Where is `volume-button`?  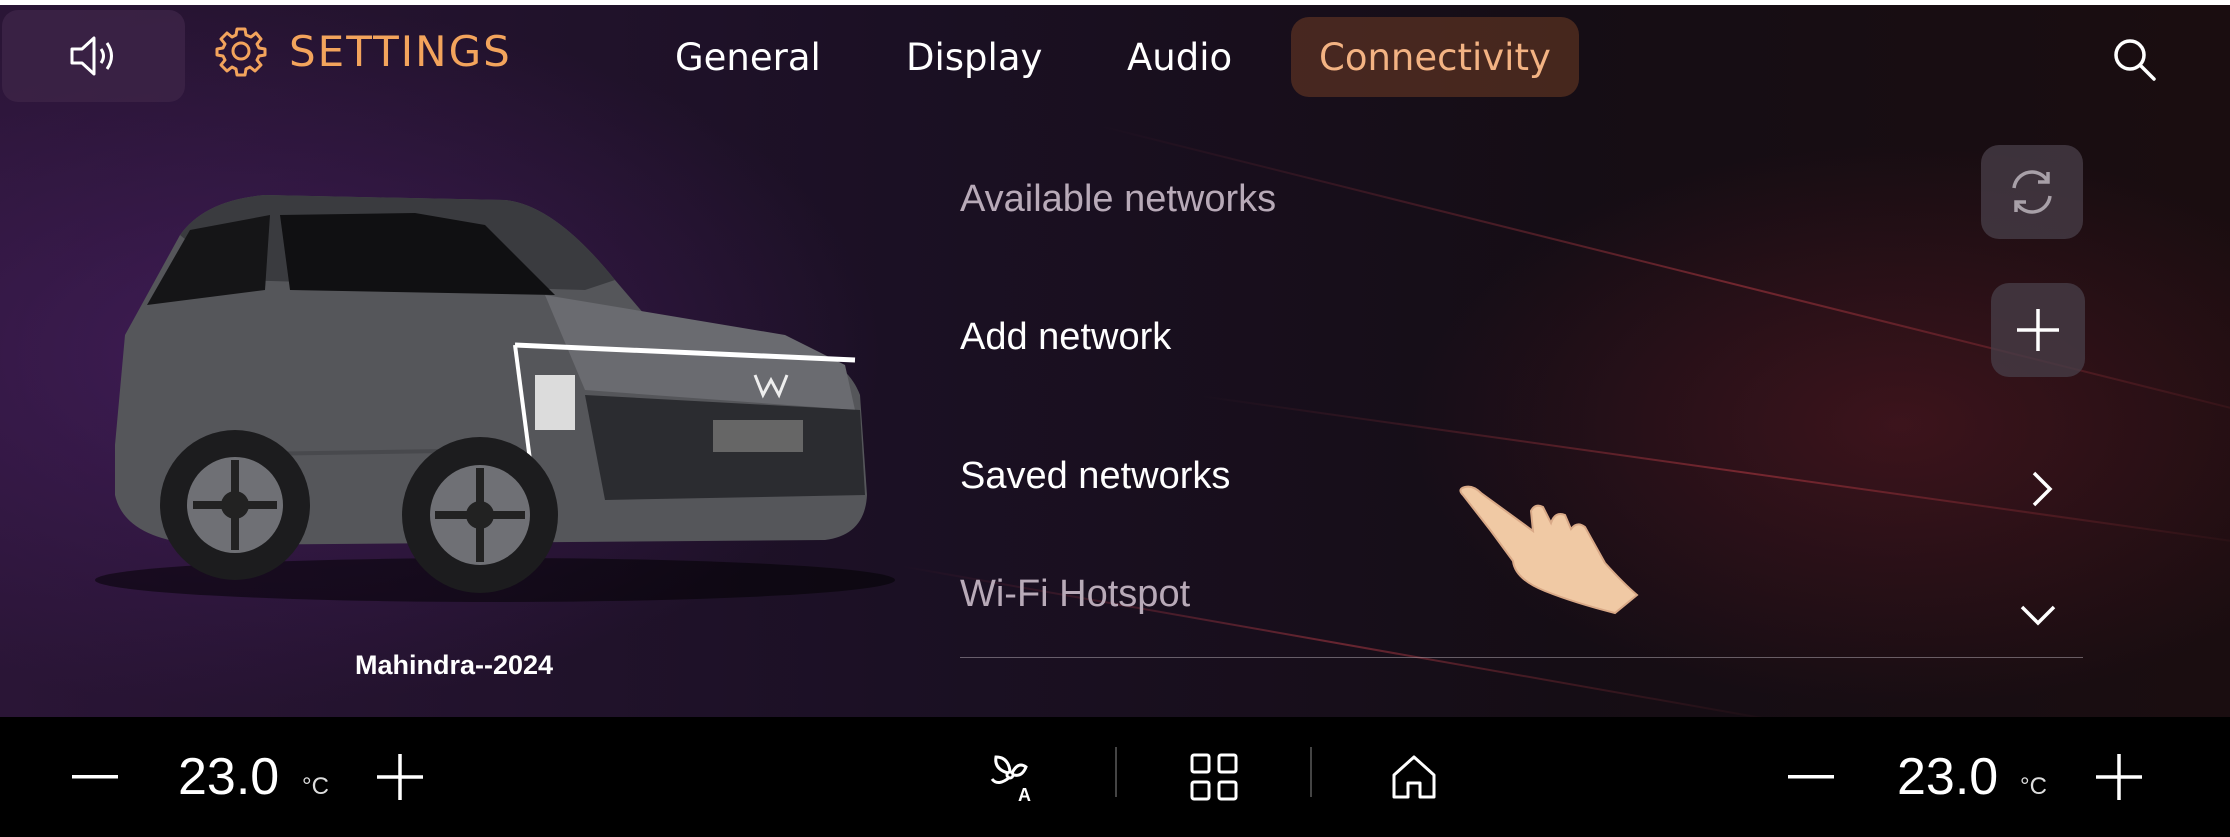 volume-button is located at coordinates (93, 56).